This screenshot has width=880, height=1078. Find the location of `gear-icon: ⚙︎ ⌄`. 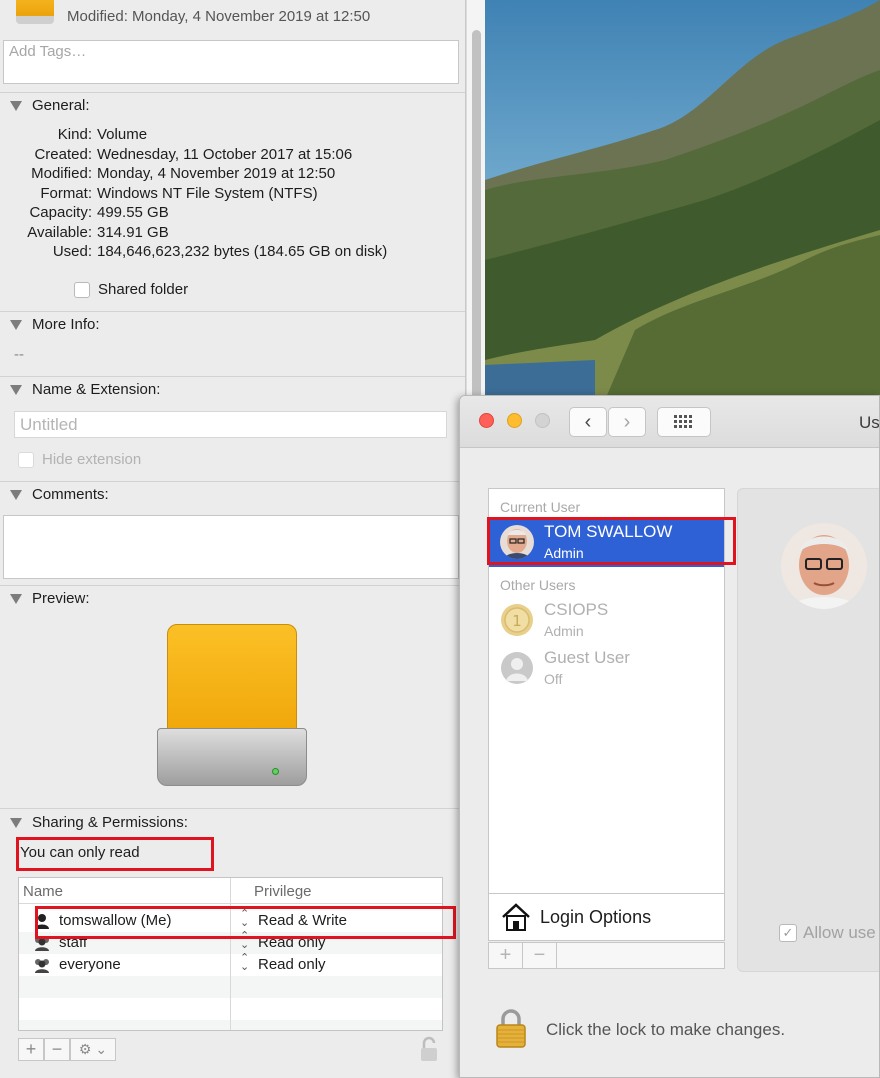

gear-icon: ⚙︎ ⌄ is located at coordinates (93, 1049).